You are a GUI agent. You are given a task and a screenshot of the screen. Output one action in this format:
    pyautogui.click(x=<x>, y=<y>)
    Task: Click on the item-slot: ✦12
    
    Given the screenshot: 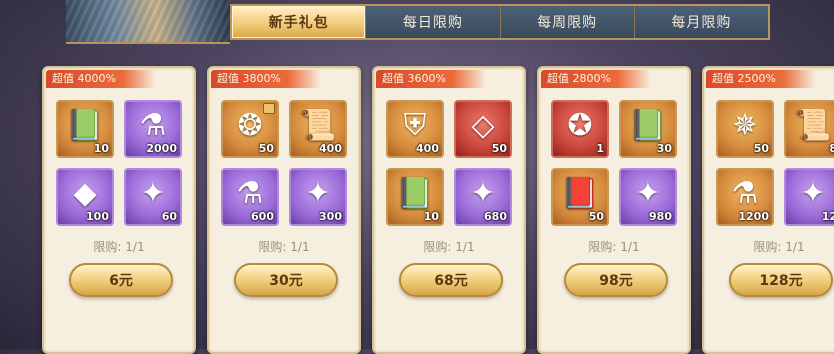 What is the action you would take?
    pyautogui.click(x=809, y=197)
    